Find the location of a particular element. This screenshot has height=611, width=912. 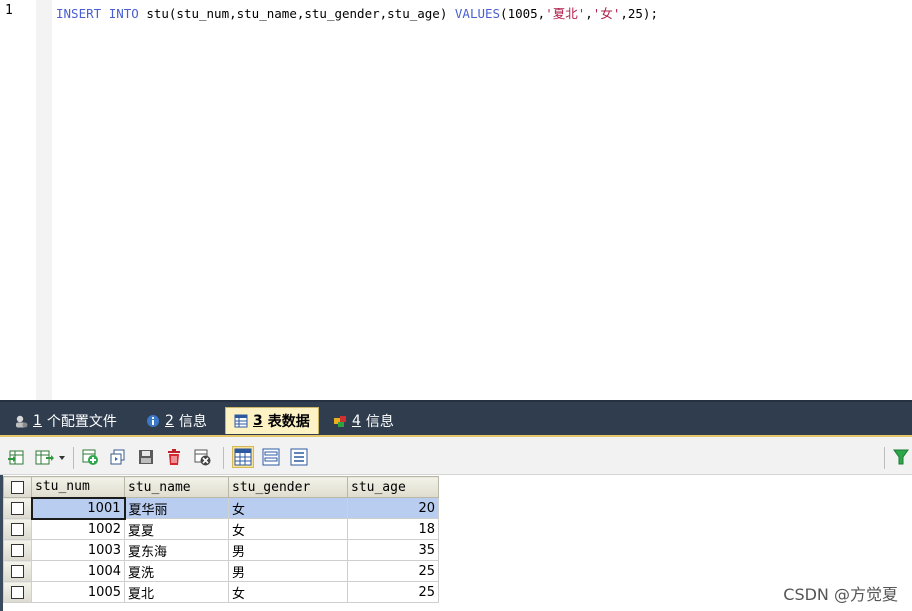

keyword-into: INTO is located at coordinates (123, 13).